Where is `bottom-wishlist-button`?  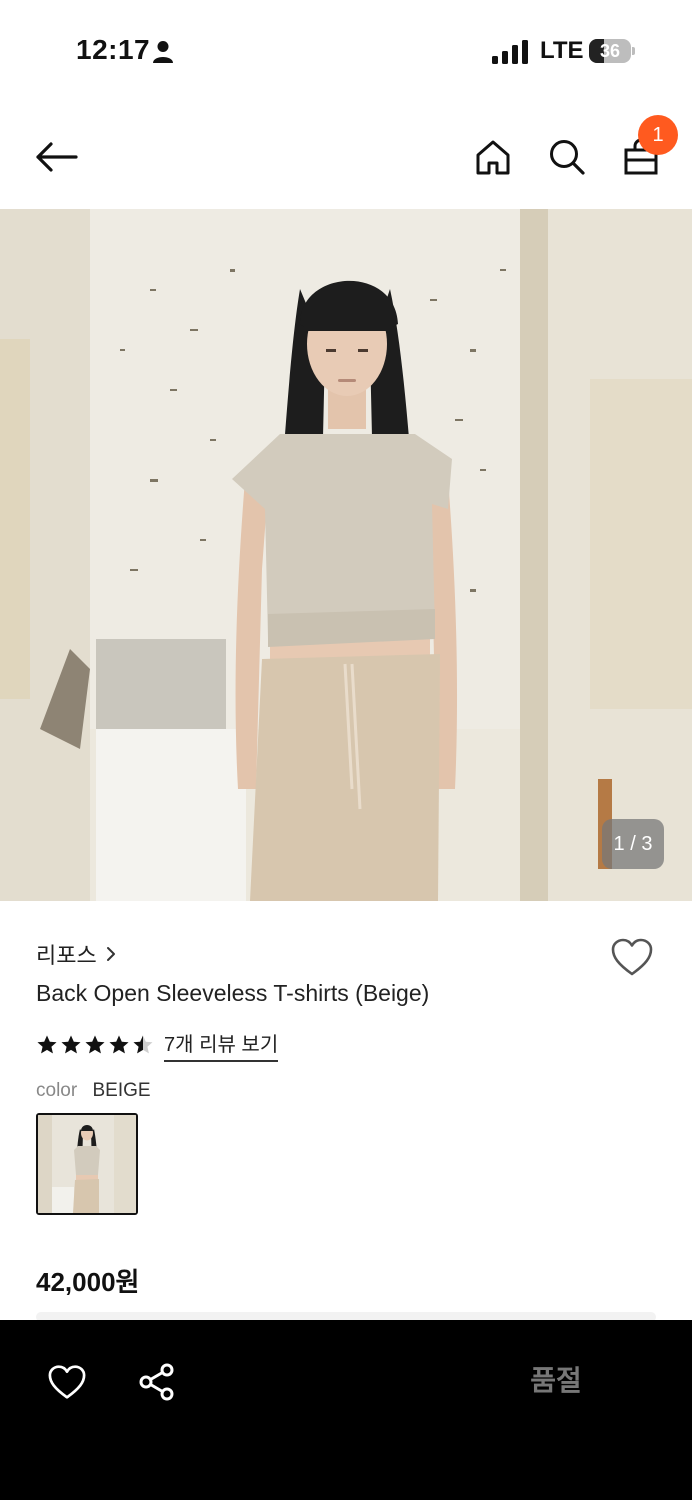
bottom-wishlist-button is located at coordinates (67, 1382).